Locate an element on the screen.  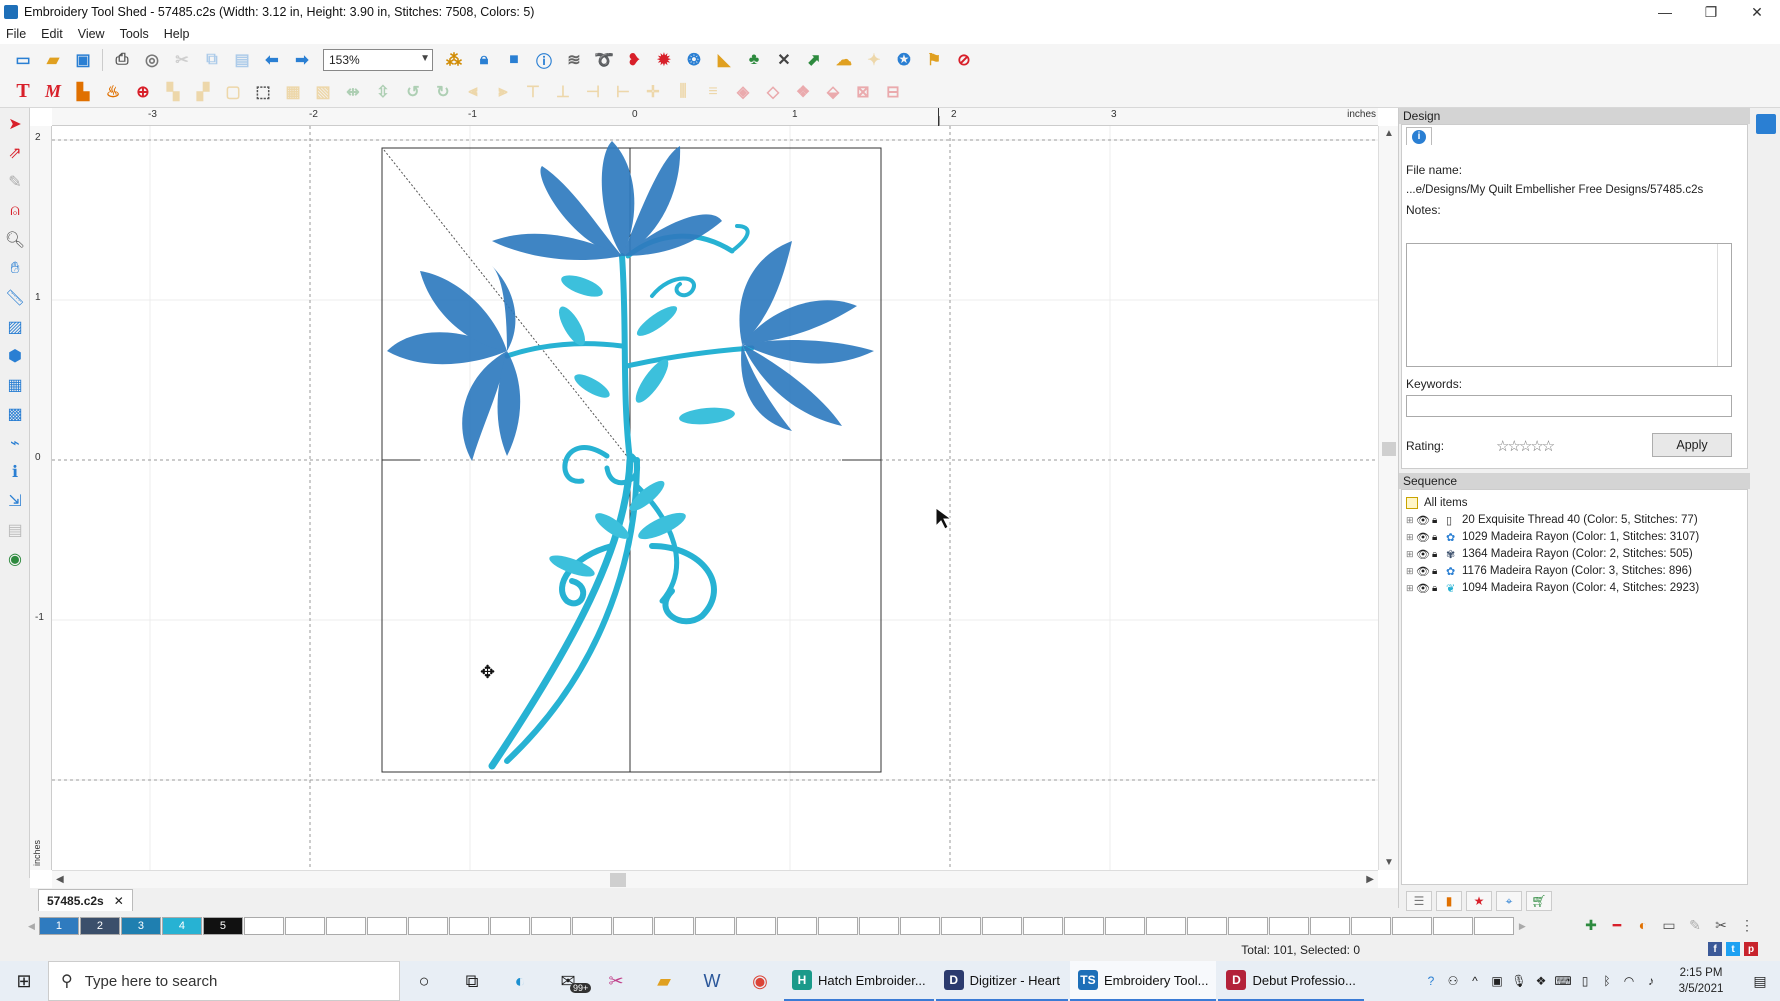
volume-icon: ♪ is located at coordinates (1651, 981).